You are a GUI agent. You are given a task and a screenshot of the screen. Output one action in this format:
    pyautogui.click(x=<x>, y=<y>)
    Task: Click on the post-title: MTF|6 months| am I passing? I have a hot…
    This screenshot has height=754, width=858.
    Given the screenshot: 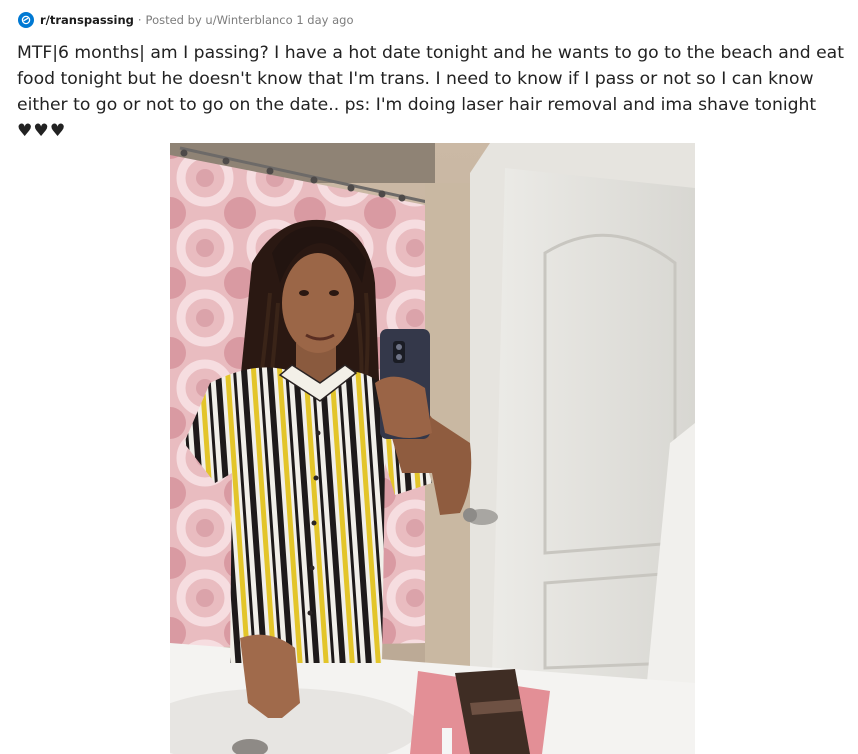 What is the action you would take?
    pyautogui.click(x=435, y=92)
    